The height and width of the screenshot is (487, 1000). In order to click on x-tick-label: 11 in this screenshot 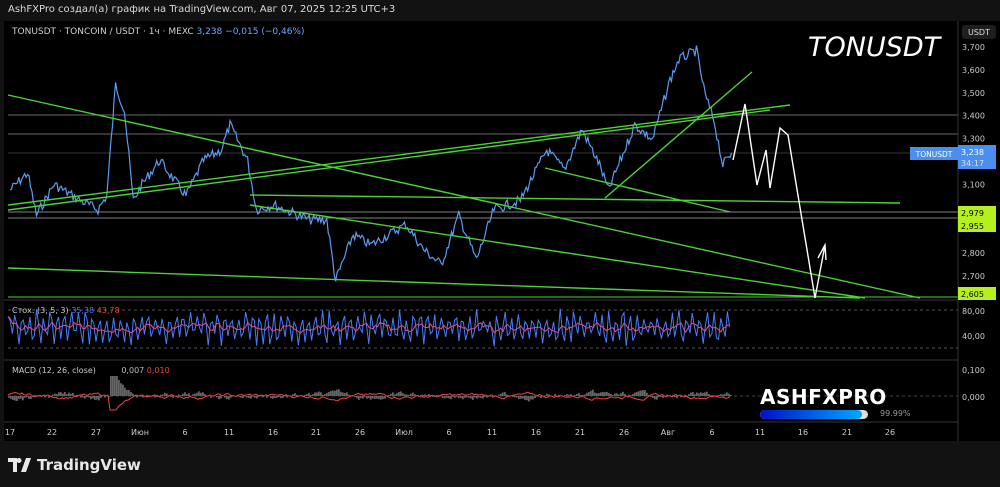, I will do `click(760, 432)`.